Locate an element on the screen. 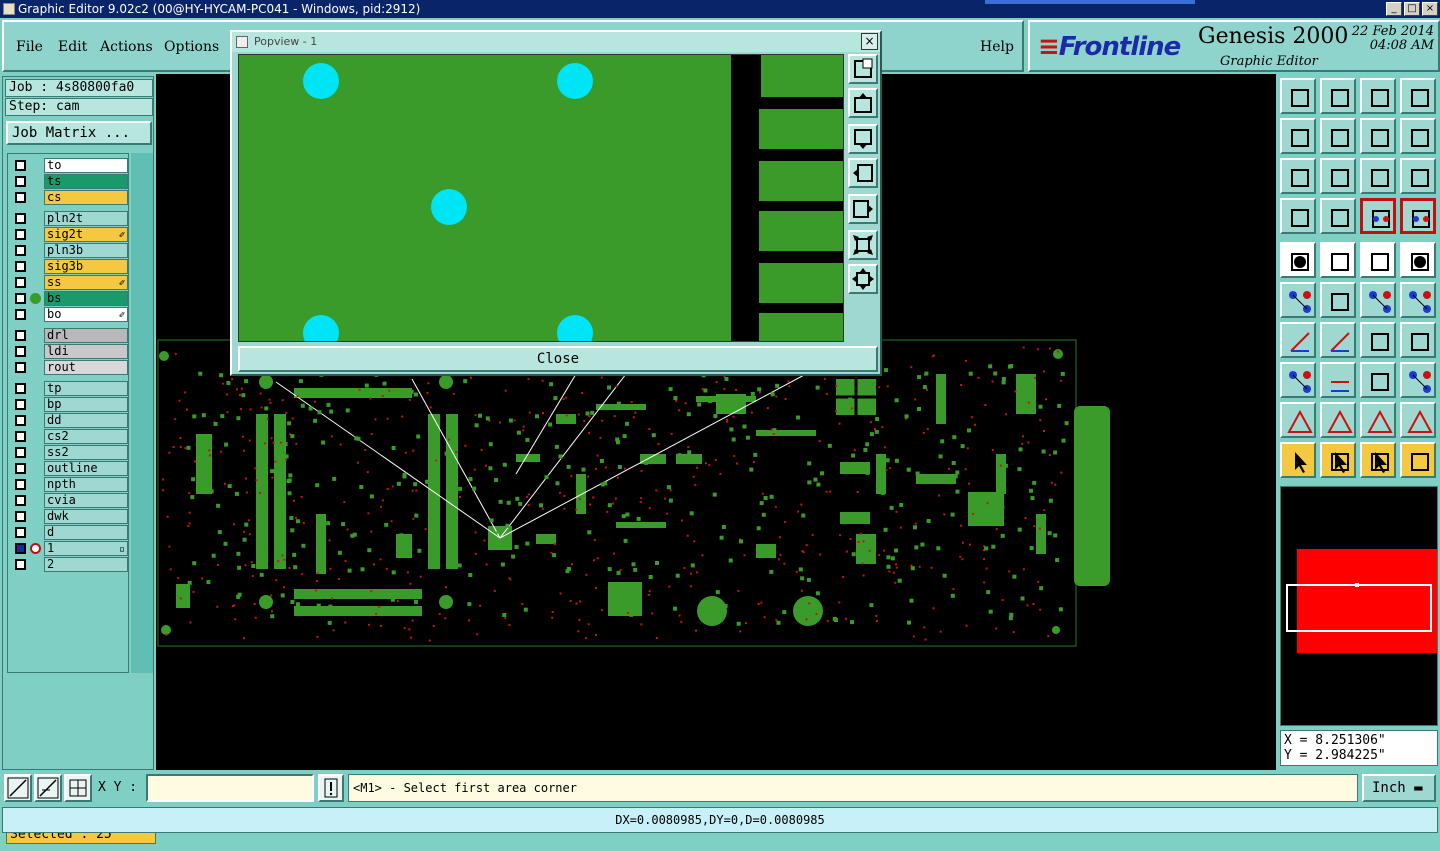 The image size is (1440, 851). layer-name: pln2t is located at coordinates (86, 218).